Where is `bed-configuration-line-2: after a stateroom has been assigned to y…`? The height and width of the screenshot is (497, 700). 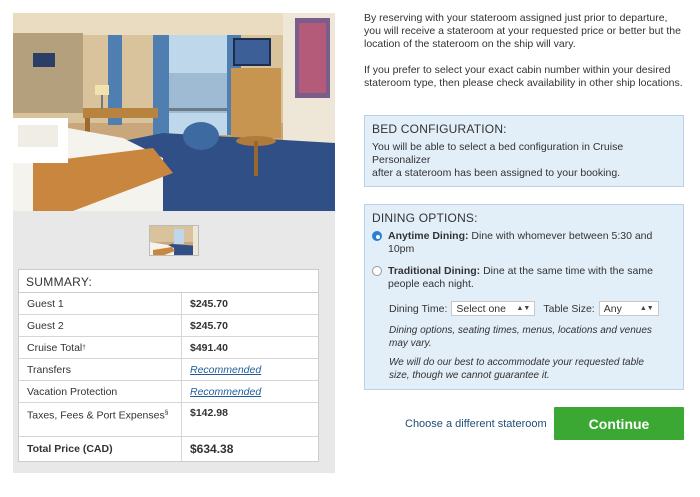
bed-configuration-line-2: after a stateroom has been assigned to y… is located at coordinates (496, 173).